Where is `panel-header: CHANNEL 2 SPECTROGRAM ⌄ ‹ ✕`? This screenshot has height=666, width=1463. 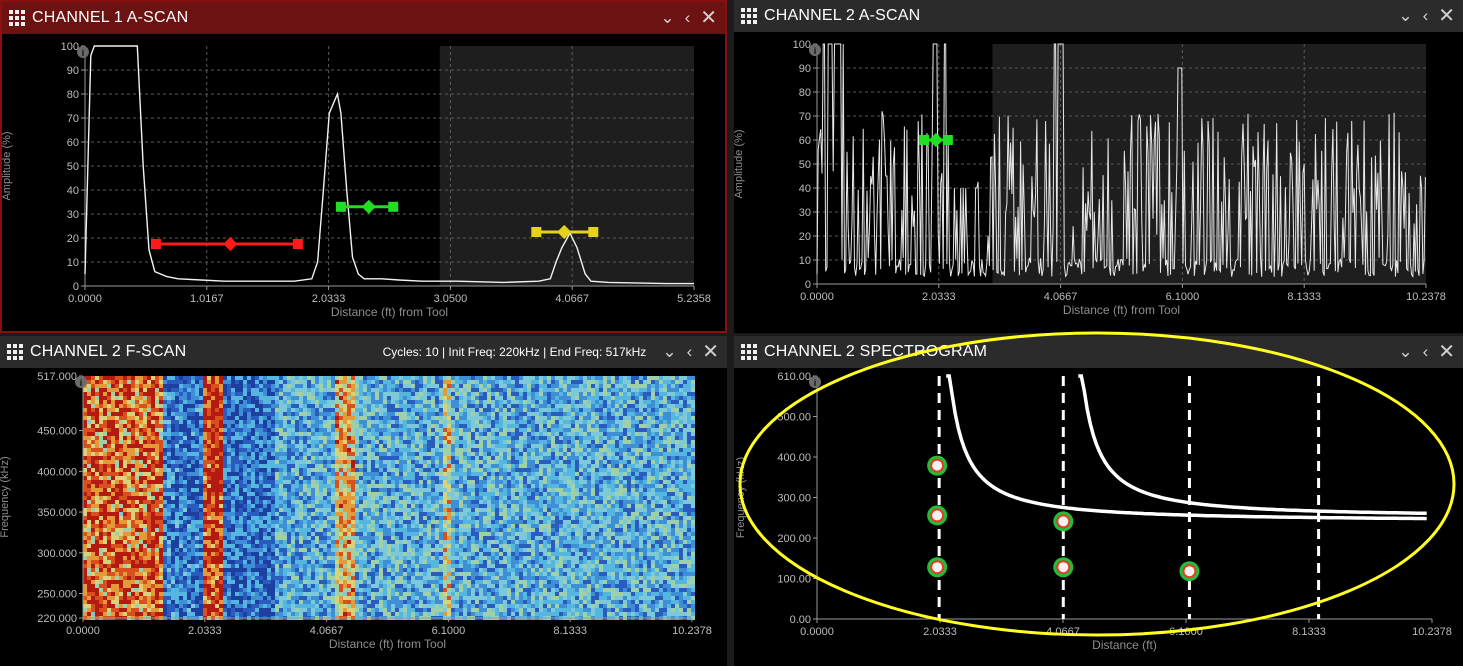
panel-header: CHANNEL 2 SPECTROGRAM ⌄ ‹ ✕ is located at coordinates (1098, 352).